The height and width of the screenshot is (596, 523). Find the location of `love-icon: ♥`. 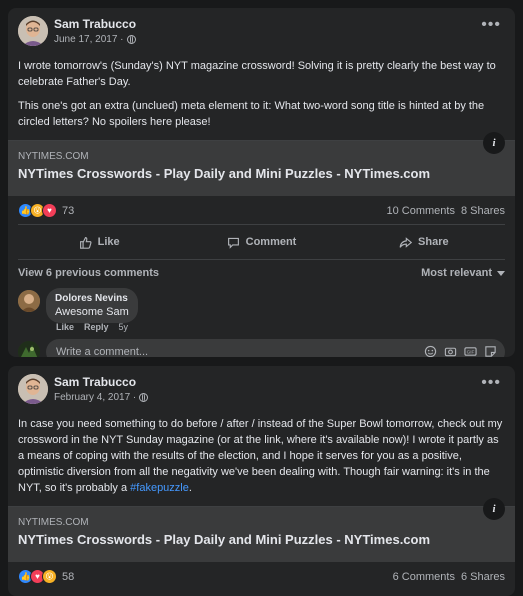

love-icon: ♥ is located at coordinates (49, 210).